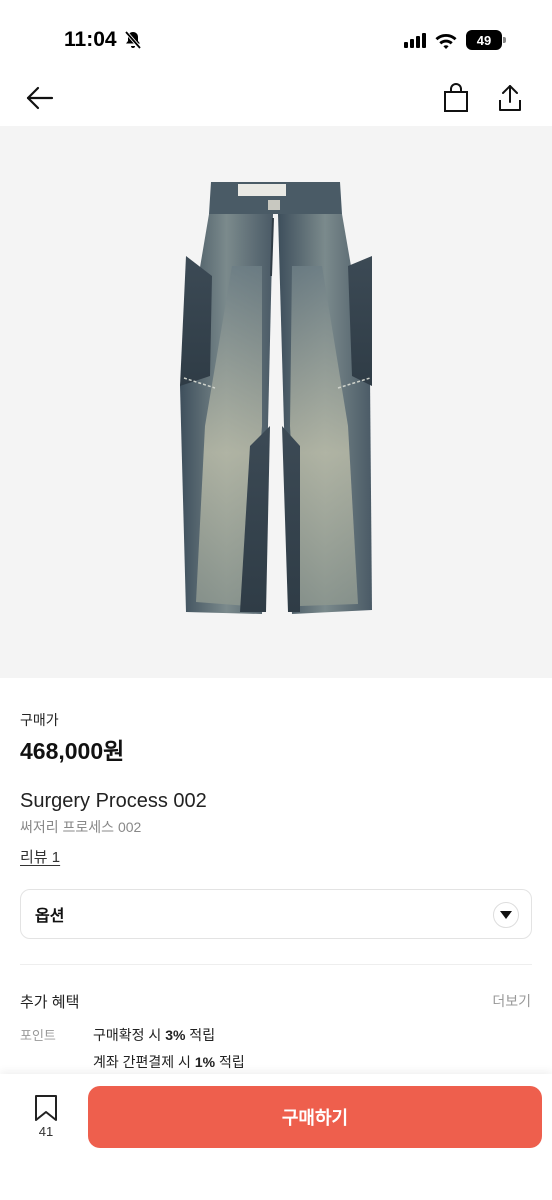  I want to click on point-line1-prefix: 구매확정 시, so click(129, 1035).